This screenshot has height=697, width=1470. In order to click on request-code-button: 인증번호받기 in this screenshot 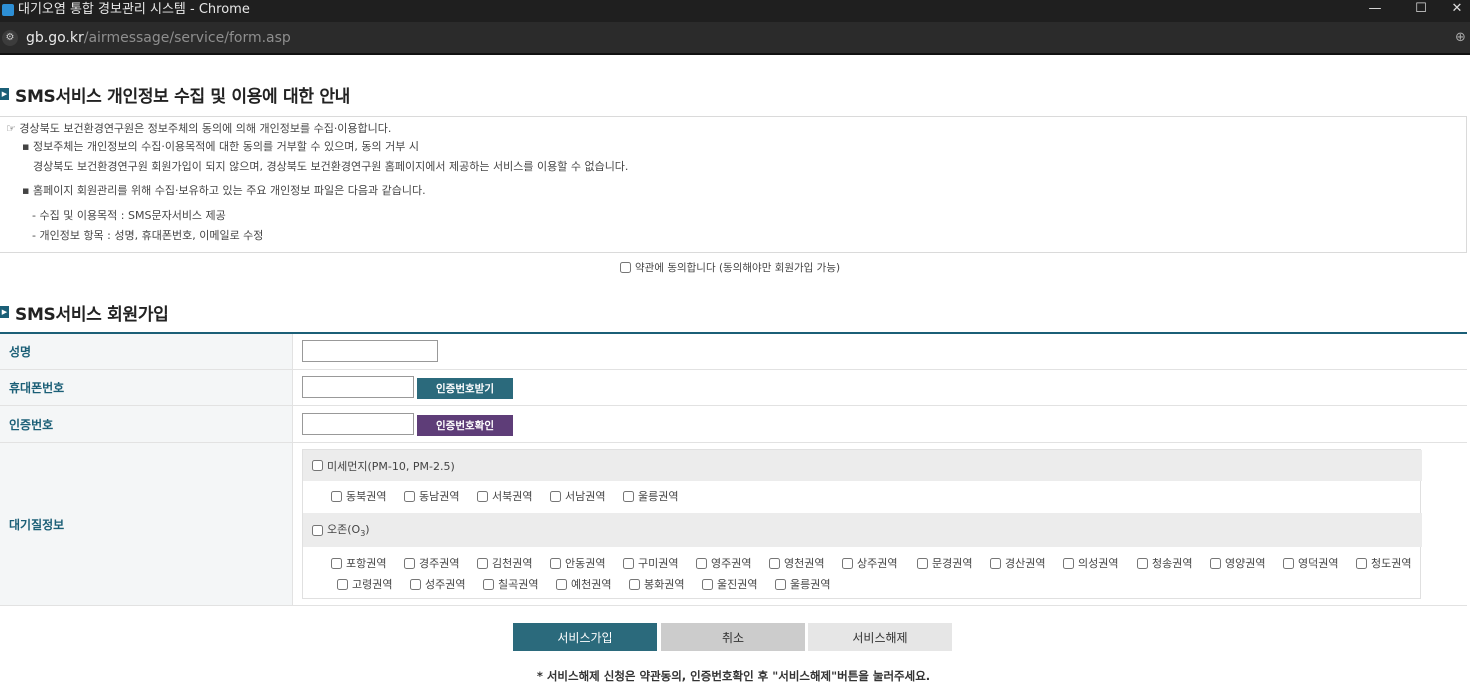, I will do `click(465, 388)`.